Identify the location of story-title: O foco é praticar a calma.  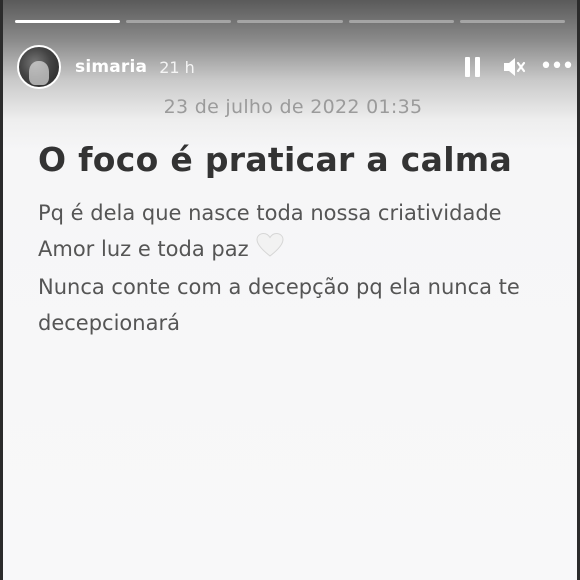
(275, 159).